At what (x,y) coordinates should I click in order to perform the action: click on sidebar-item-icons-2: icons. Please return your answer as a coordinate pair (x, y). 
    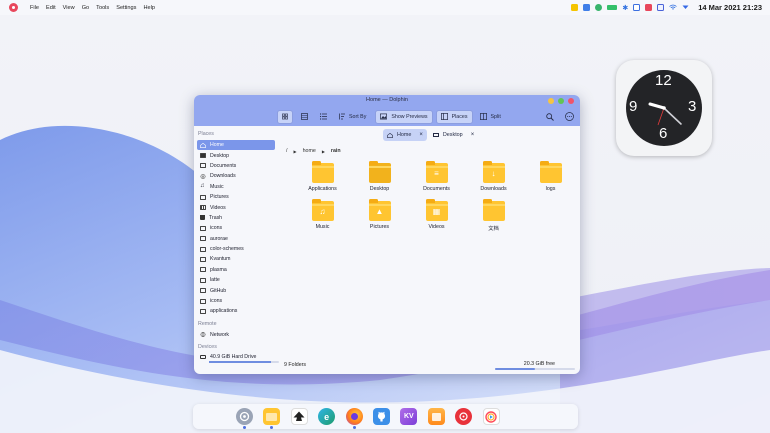
    Looking at the image, I should click on (236, 301).